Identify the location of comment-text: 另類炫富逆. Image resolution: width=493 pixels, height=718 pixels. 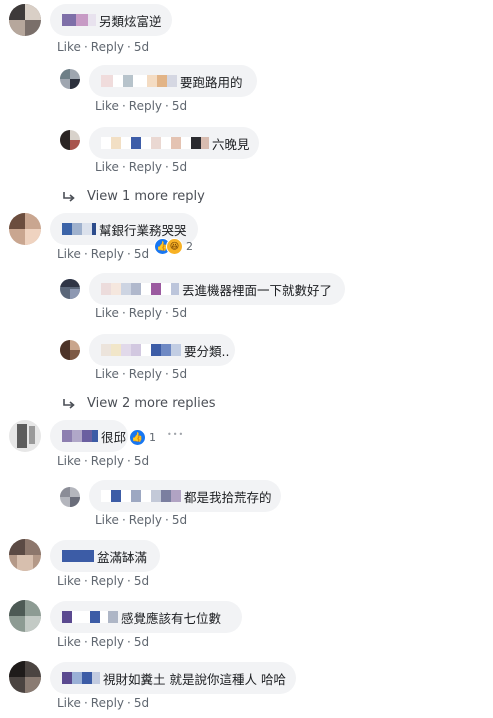
(130, 21).